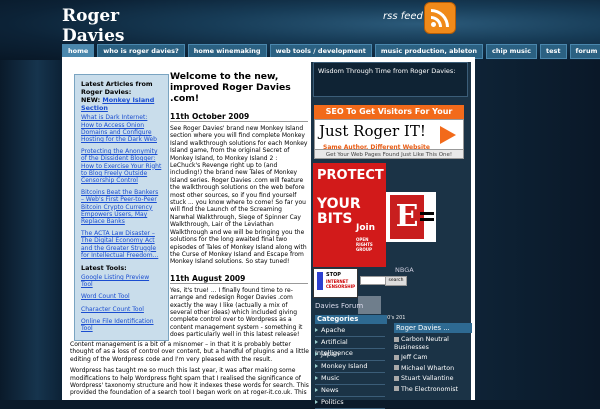 Image resolution: width=600 pixels, height=409 pixels. Describe the element at coordinates (339, 306) in the screenshot. I see `forum-label: Davies Forum` at that location.